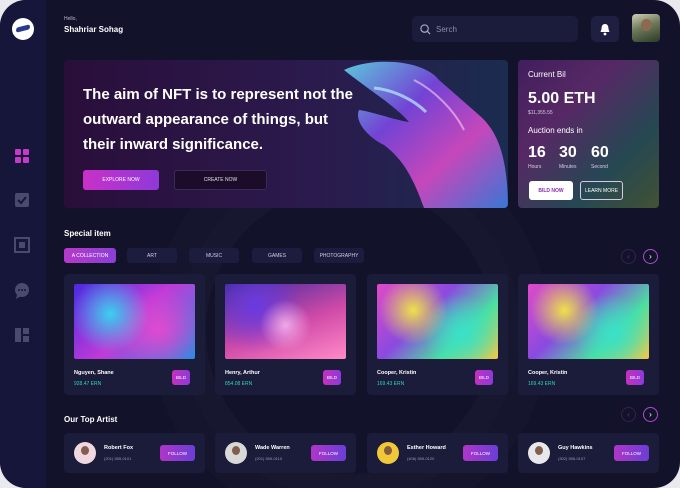 The width and height of the screenshot is (680, 488). Describe the element at coordinates (277, 255) in the screenshot. I see `filter-games: GAMES` at that location.